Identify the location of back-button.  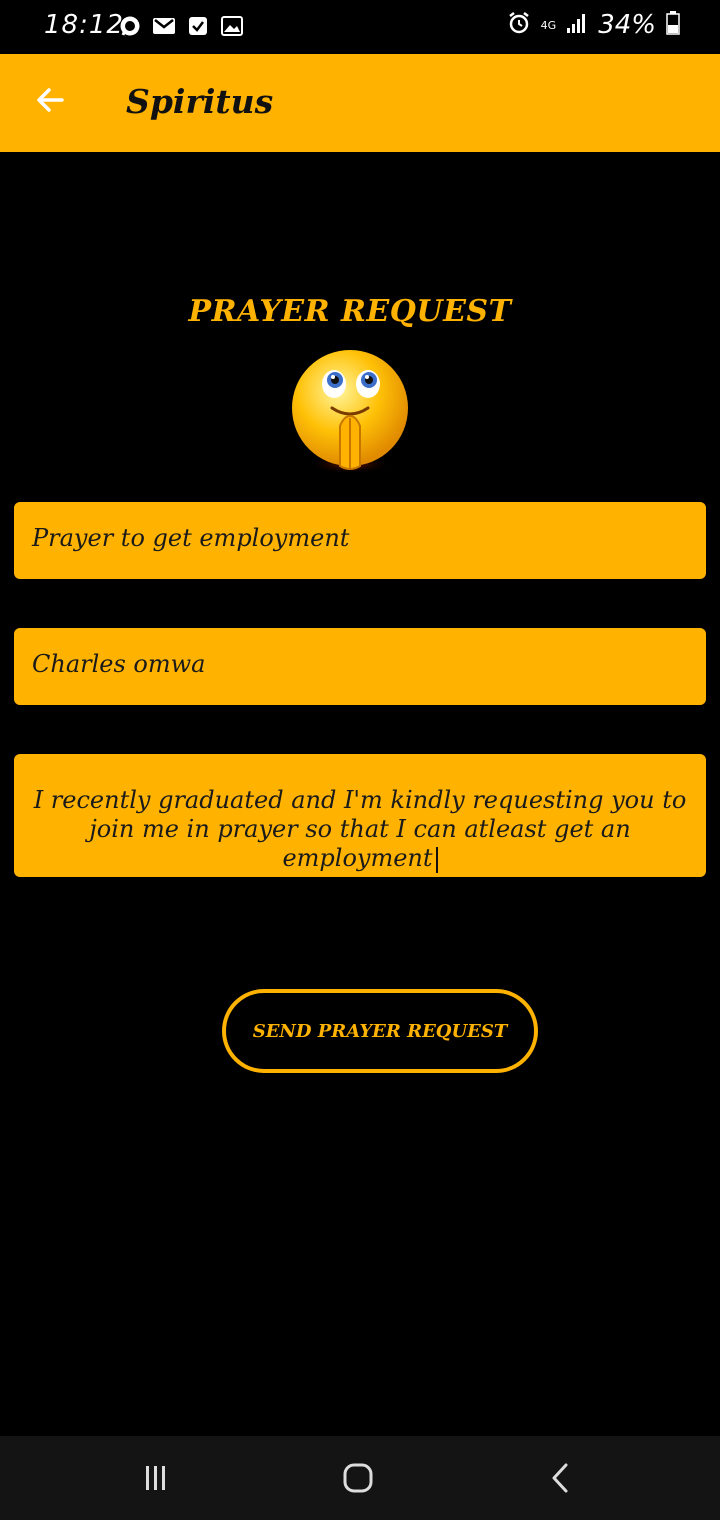
(50, 102).